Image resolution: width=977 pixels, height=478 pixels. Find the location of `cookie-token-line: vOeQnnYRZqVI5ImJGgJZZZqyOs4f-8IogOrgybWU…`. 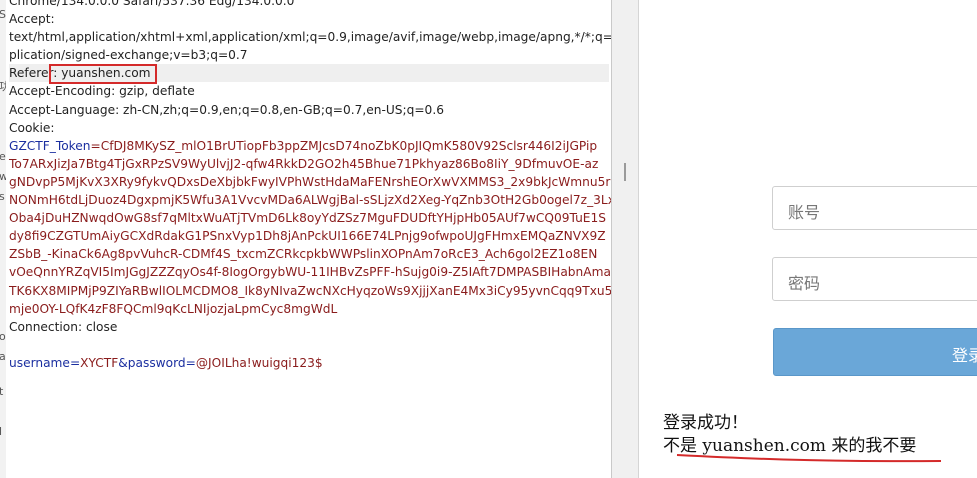

cookie-token-line: vOeQnnYRZqVI5ImJGgJZZZqyOs4f-8IogOrgybWU… is located at coordinates (310, 272).